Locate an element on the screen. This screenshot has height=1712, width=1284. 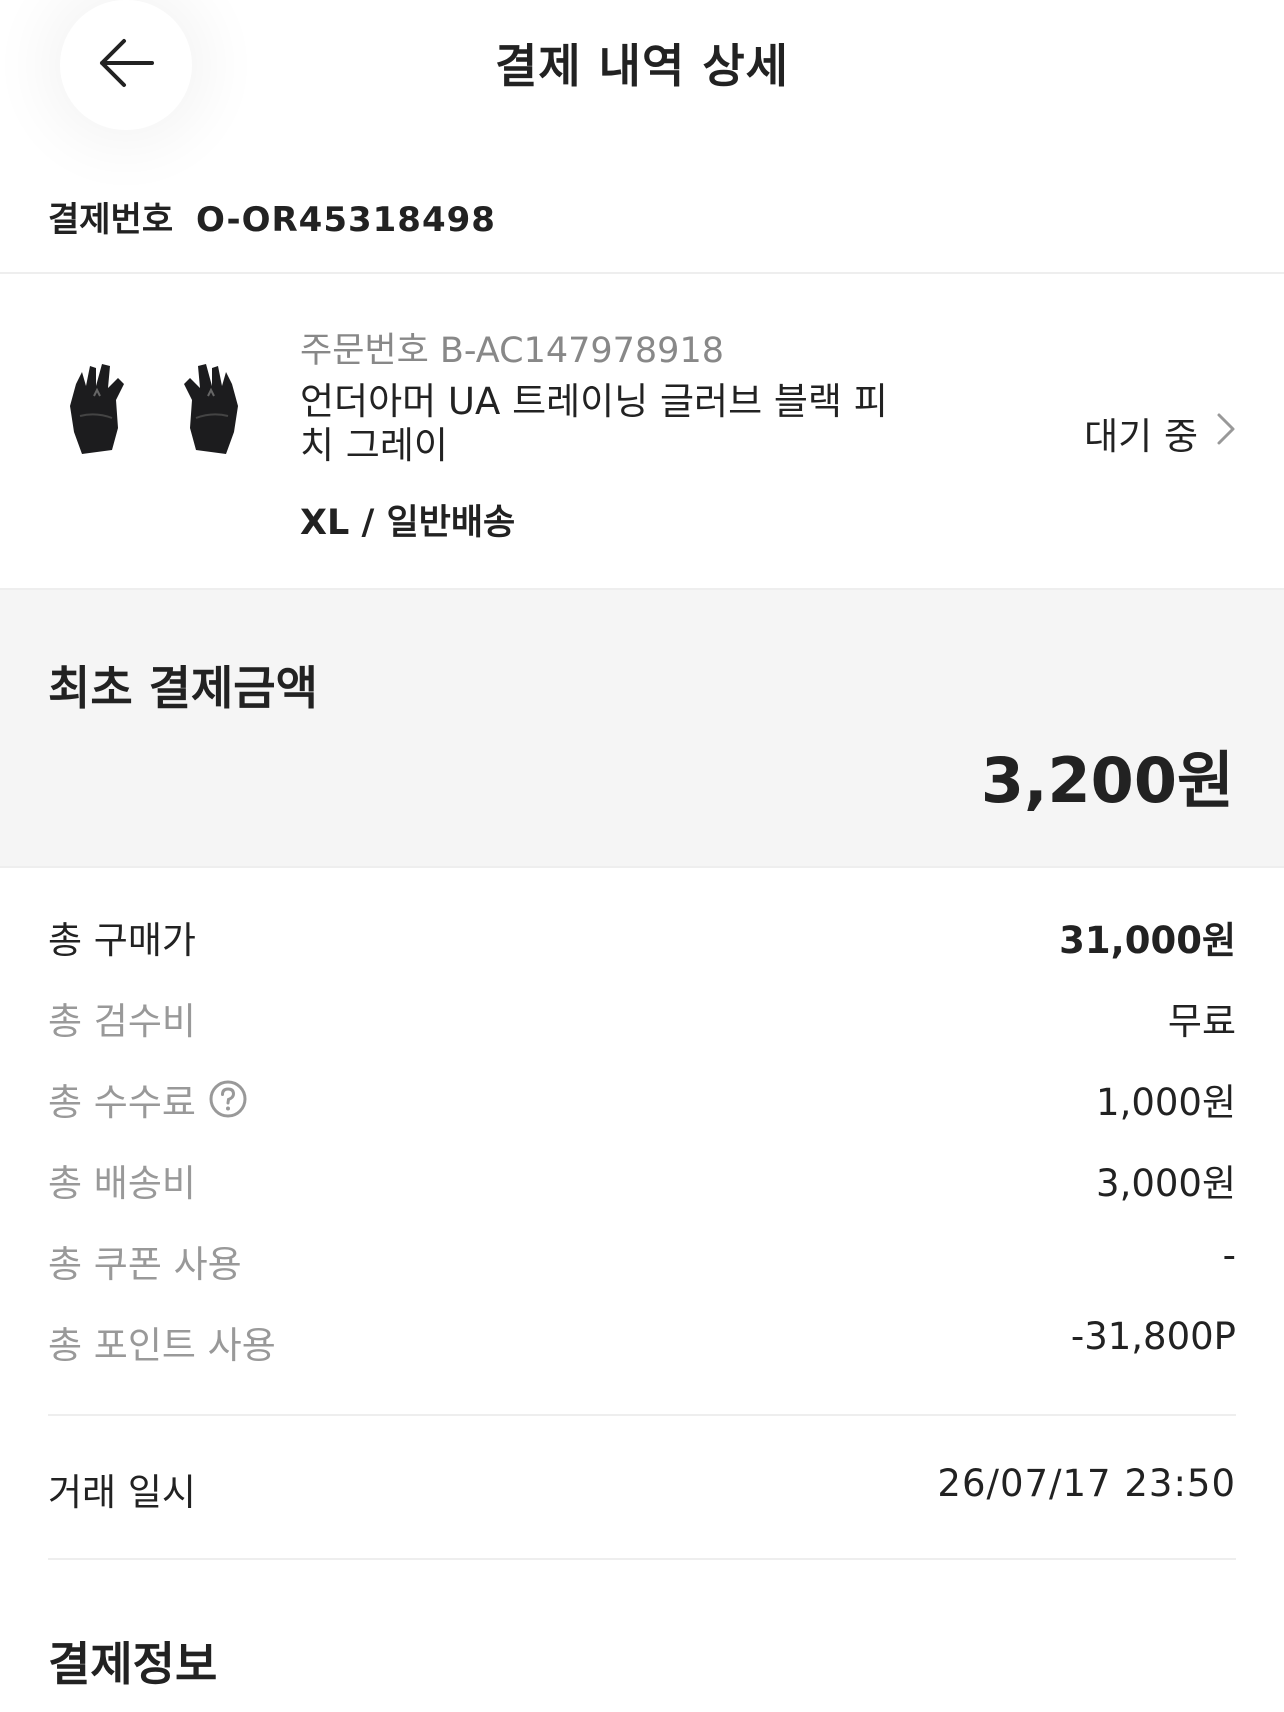
product-name: 언더아머 UA 트레이닝 글러브 블랙 피치 그레이 is located at coordinates (594, 423).